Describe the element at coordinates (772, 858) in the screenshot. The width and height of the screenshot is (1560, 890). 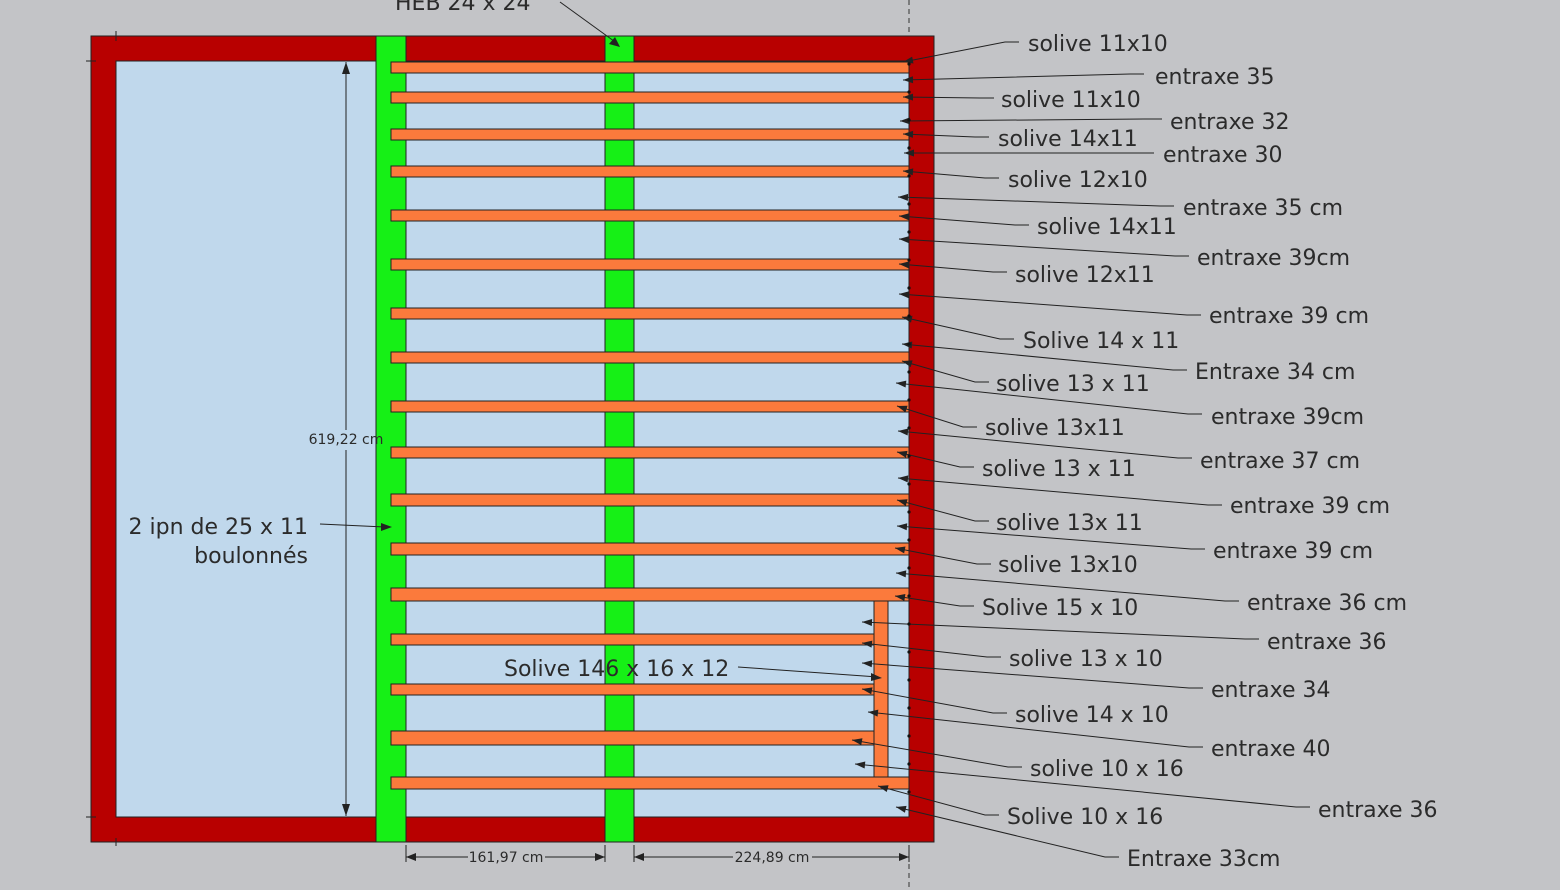
I see `right-span-label: 224,89 cm` at that location.